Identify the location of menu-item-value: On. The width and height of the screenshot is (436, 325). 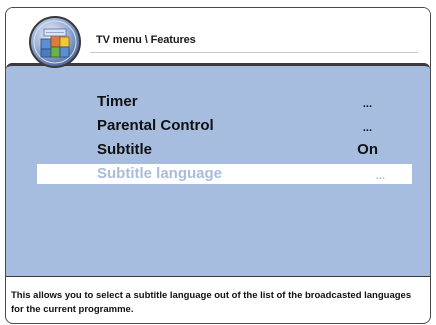
(367, 149).